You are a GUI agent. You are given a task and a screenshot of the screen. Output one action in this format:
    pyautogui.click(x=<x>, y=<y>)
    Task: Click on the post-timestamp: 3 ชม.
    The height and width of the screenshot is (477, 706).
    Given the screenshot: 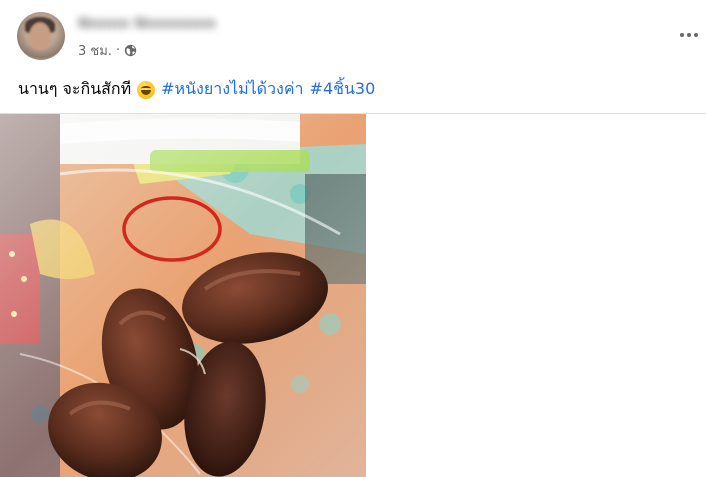 What is the action you would take?
    pyautogui.click(x=95, y=50)
    